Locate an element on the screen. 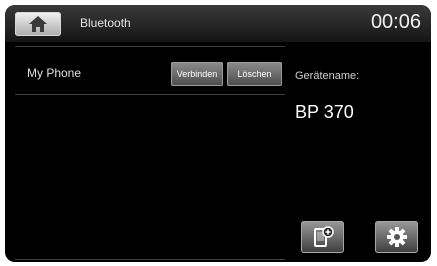 The image size is (437, 266). page-title: Bluetooth is located at coordinates (105, 23).